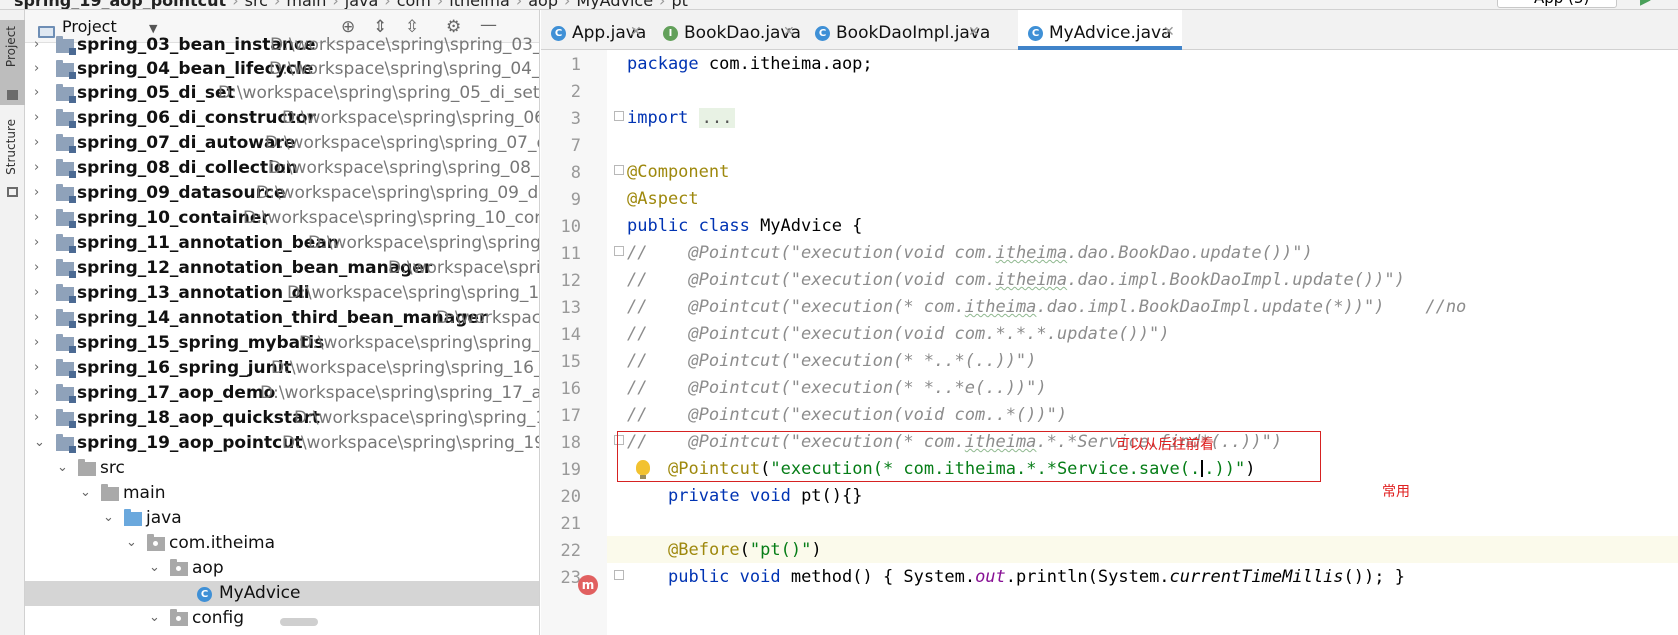 This screenshot has height=635, width=1678. Describe the element at coordinates (282, 493) in the screenshot. I see `tree-folder-row-main: ⌄ main` at that location.